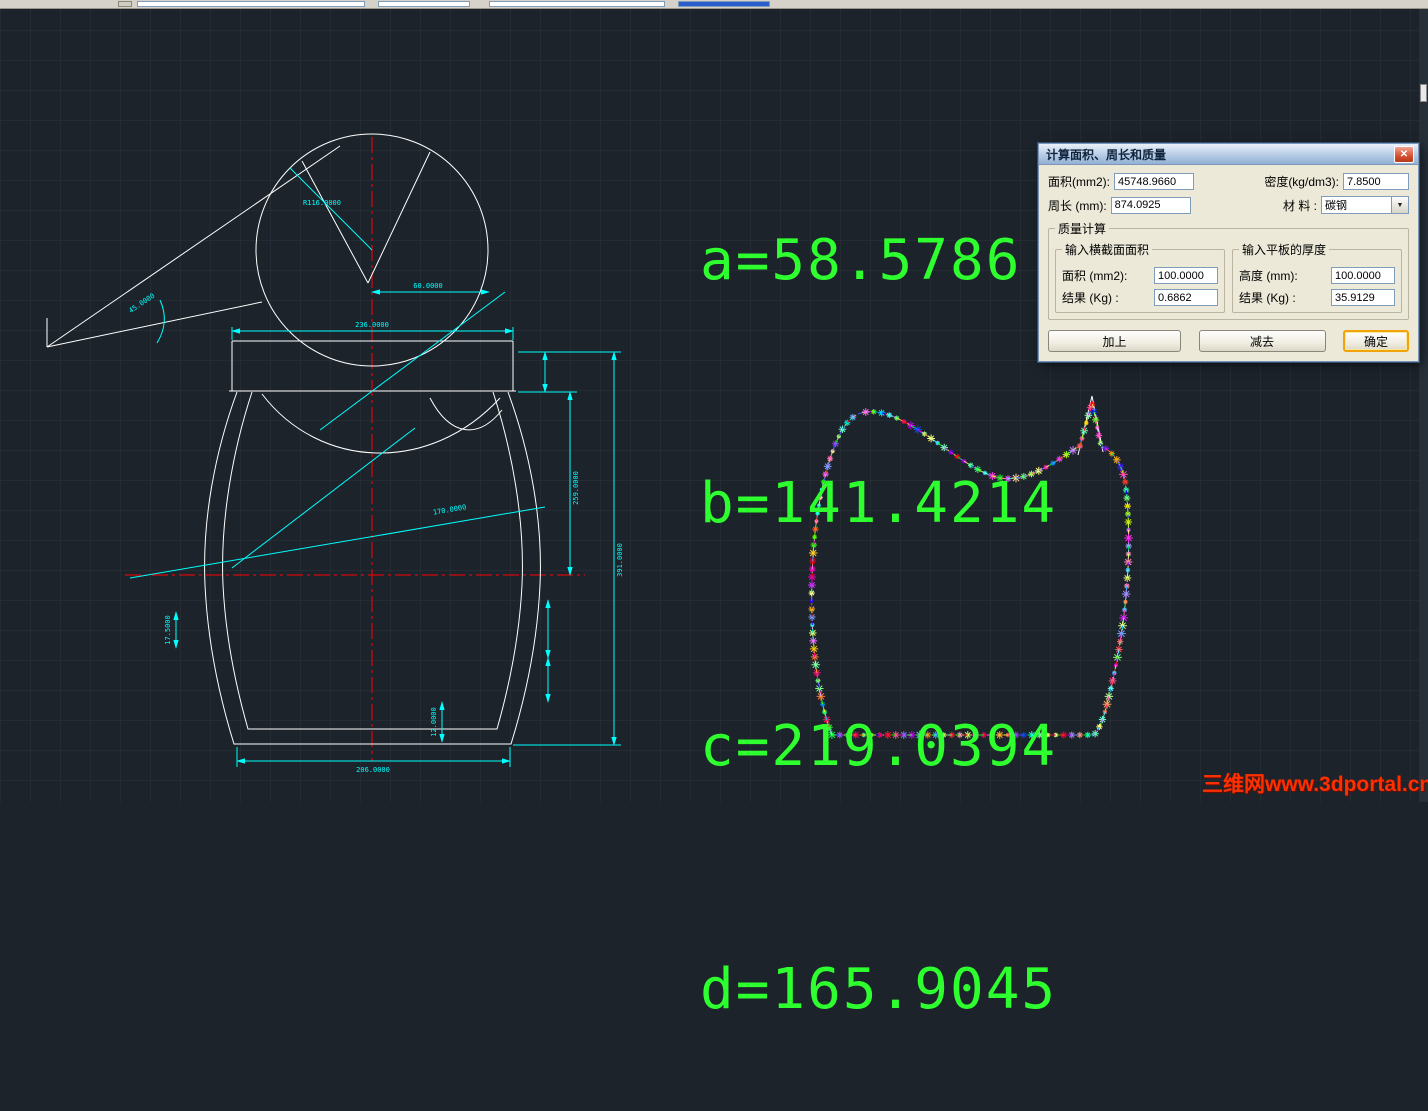 The image size is (1428, 1111). Describe the element at coordinates (1284, 249) in the screenshot. I see `plate-thickness-title: 输入平板的厚度` at that location.